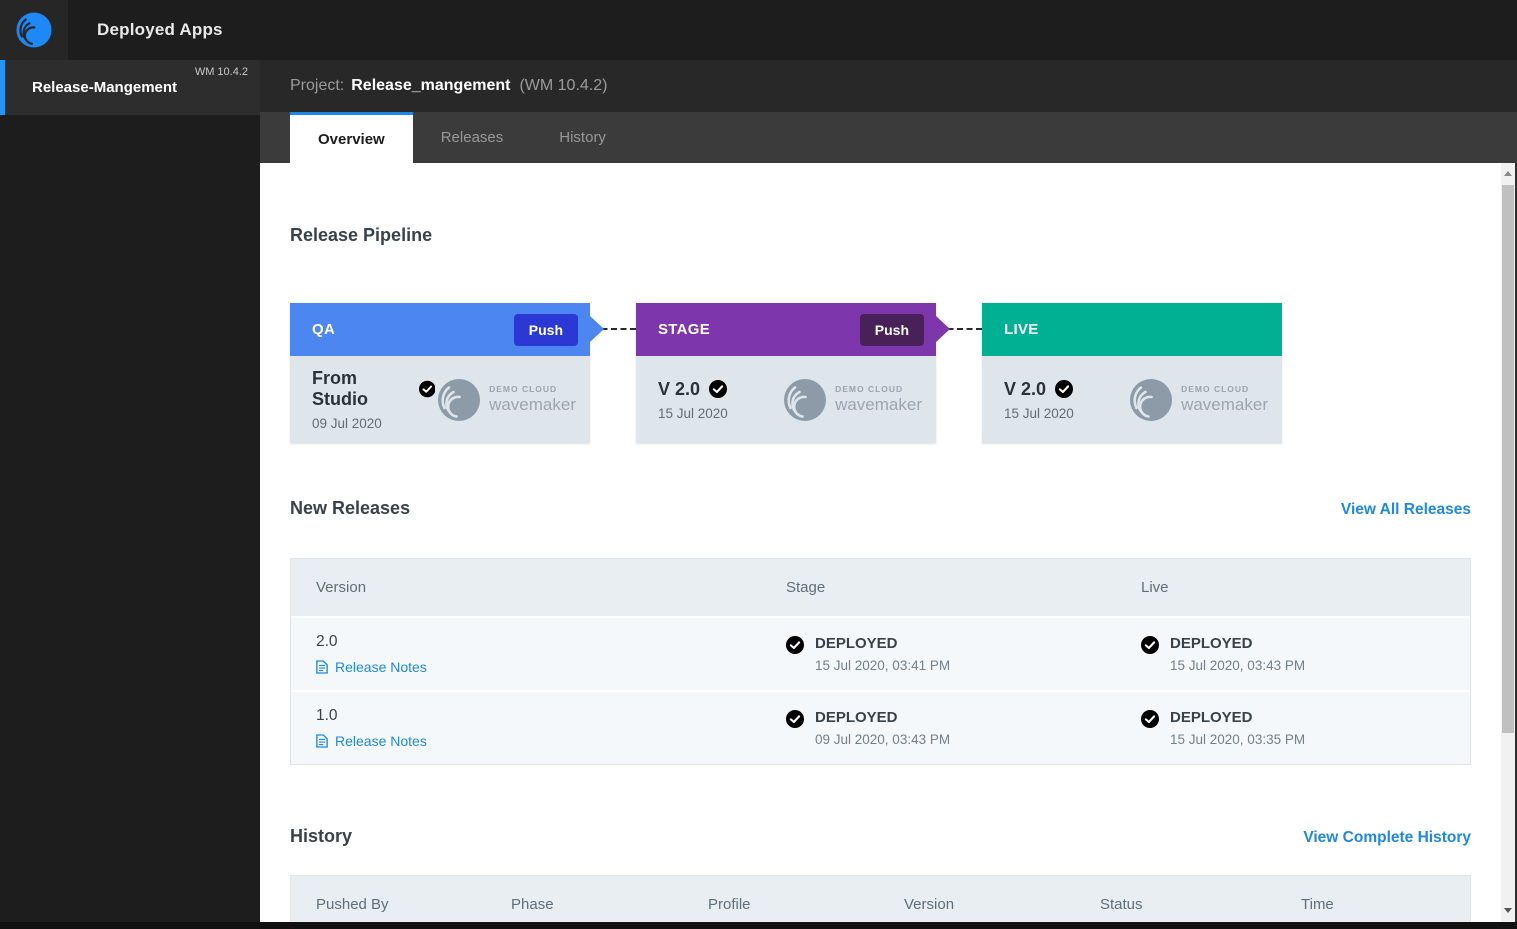 Image resolution: width=1517 pixels, height=929 pixels. Describe the element at coordinates (1317, 904) in the screenshot. I see `column-time: Time` at that location.